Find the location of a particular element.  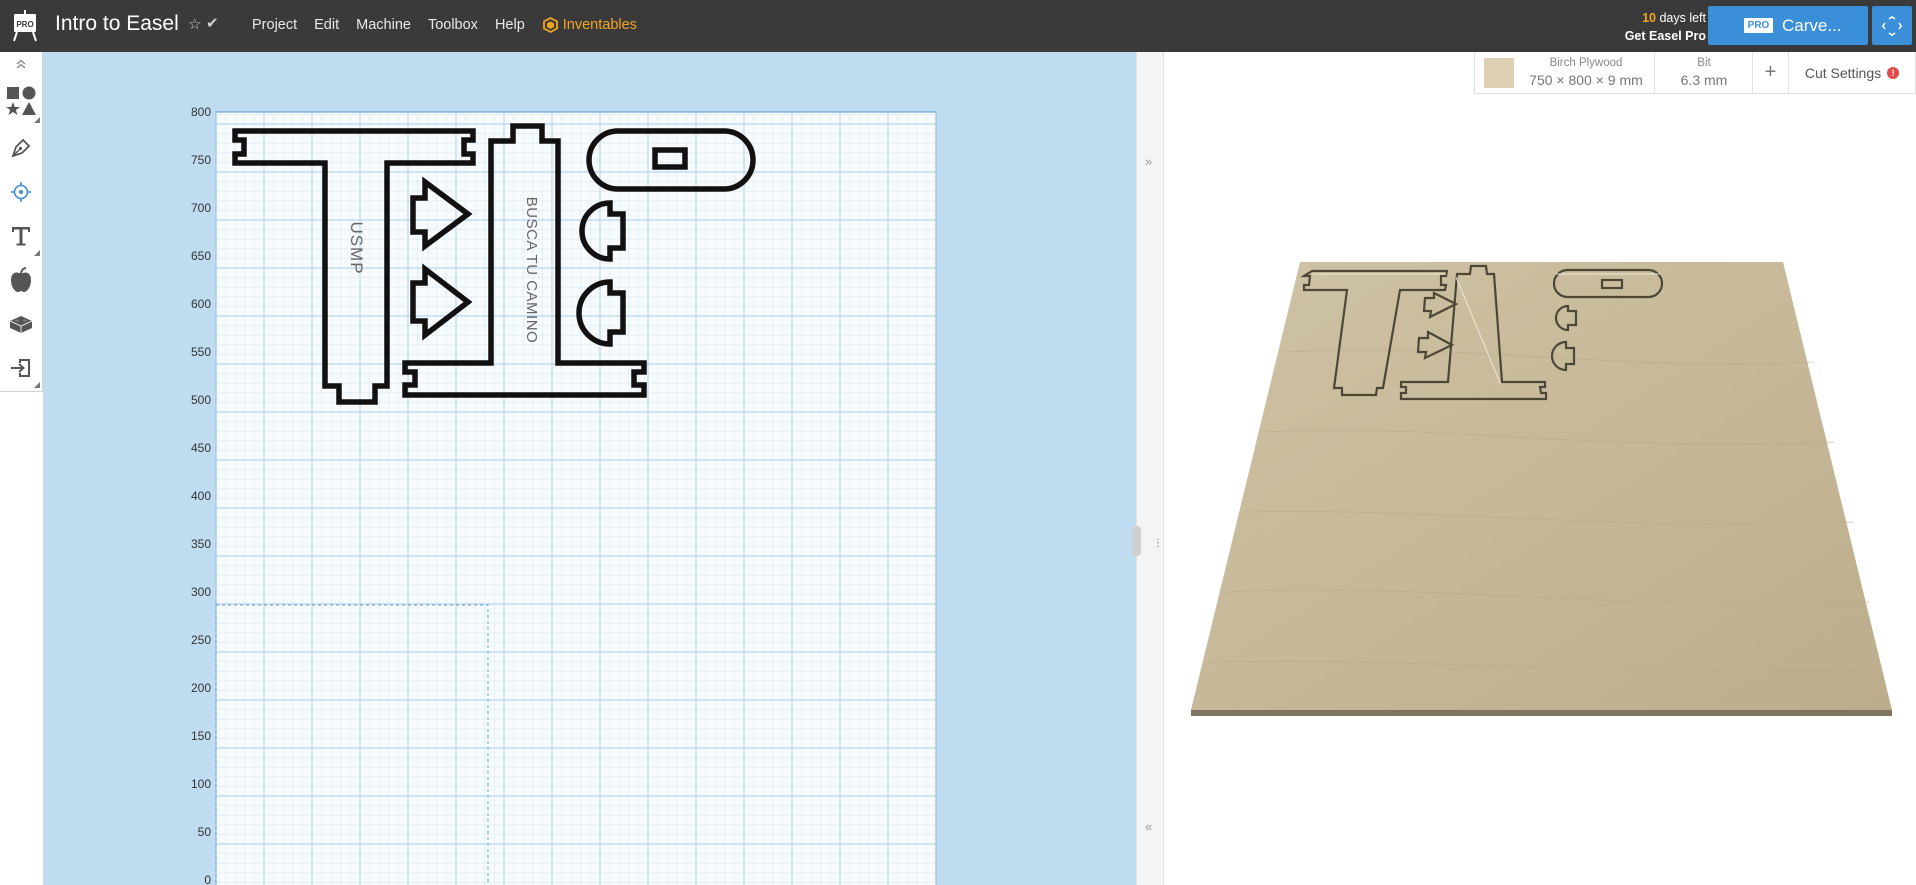

menu-machine: Machine is located at coordinates (383, 25).